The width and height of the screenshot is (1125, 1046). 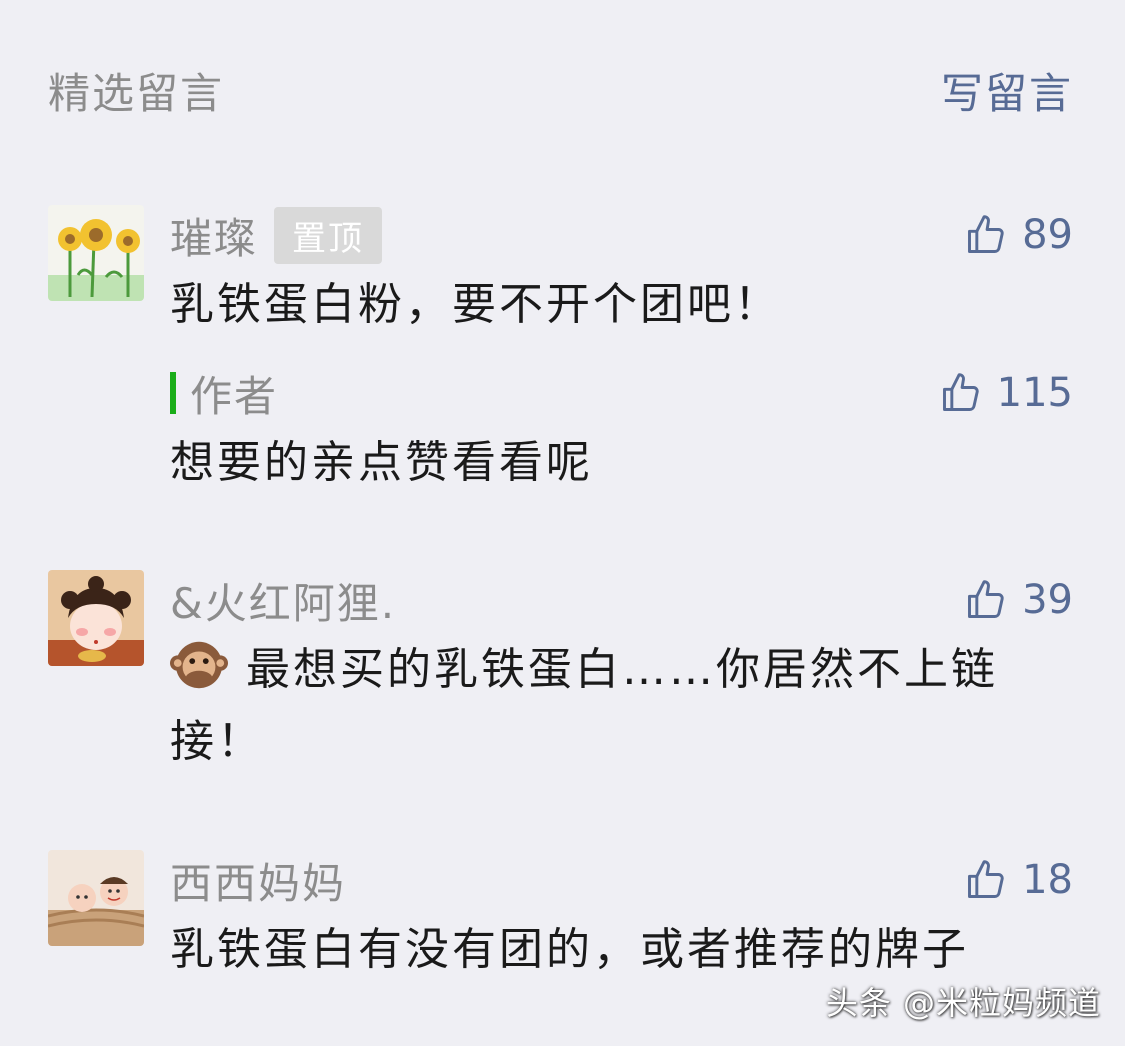 What do you see at coordinates (584, 705) in the screenshot?
I see `comment-text-content: 最想买的乳铁蛋白……你居然不上链接！` at bounding box center [584, 705].